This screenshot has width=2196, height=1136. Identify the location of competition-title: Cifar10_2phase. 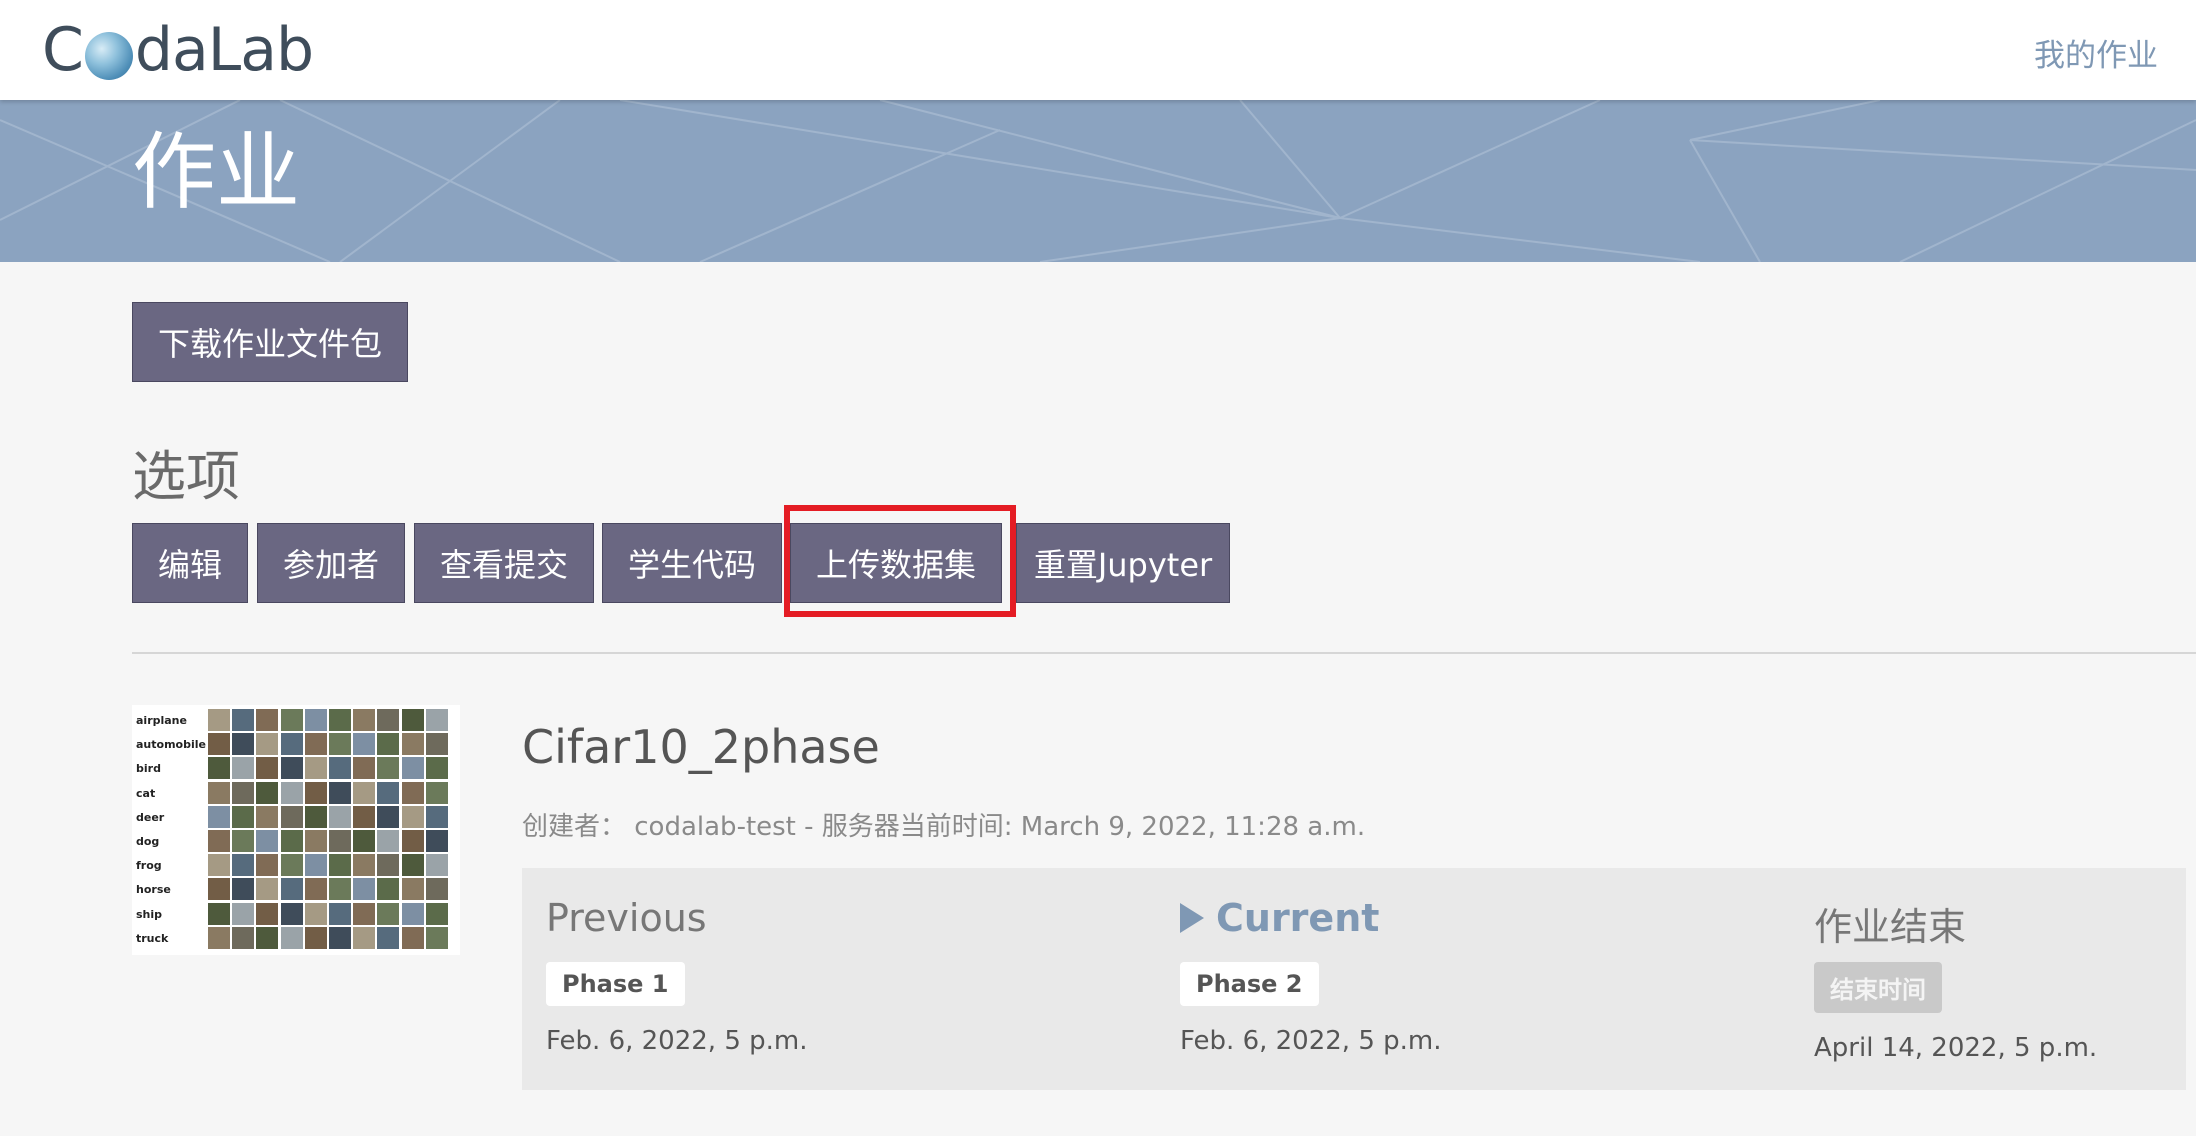
(701, 747).